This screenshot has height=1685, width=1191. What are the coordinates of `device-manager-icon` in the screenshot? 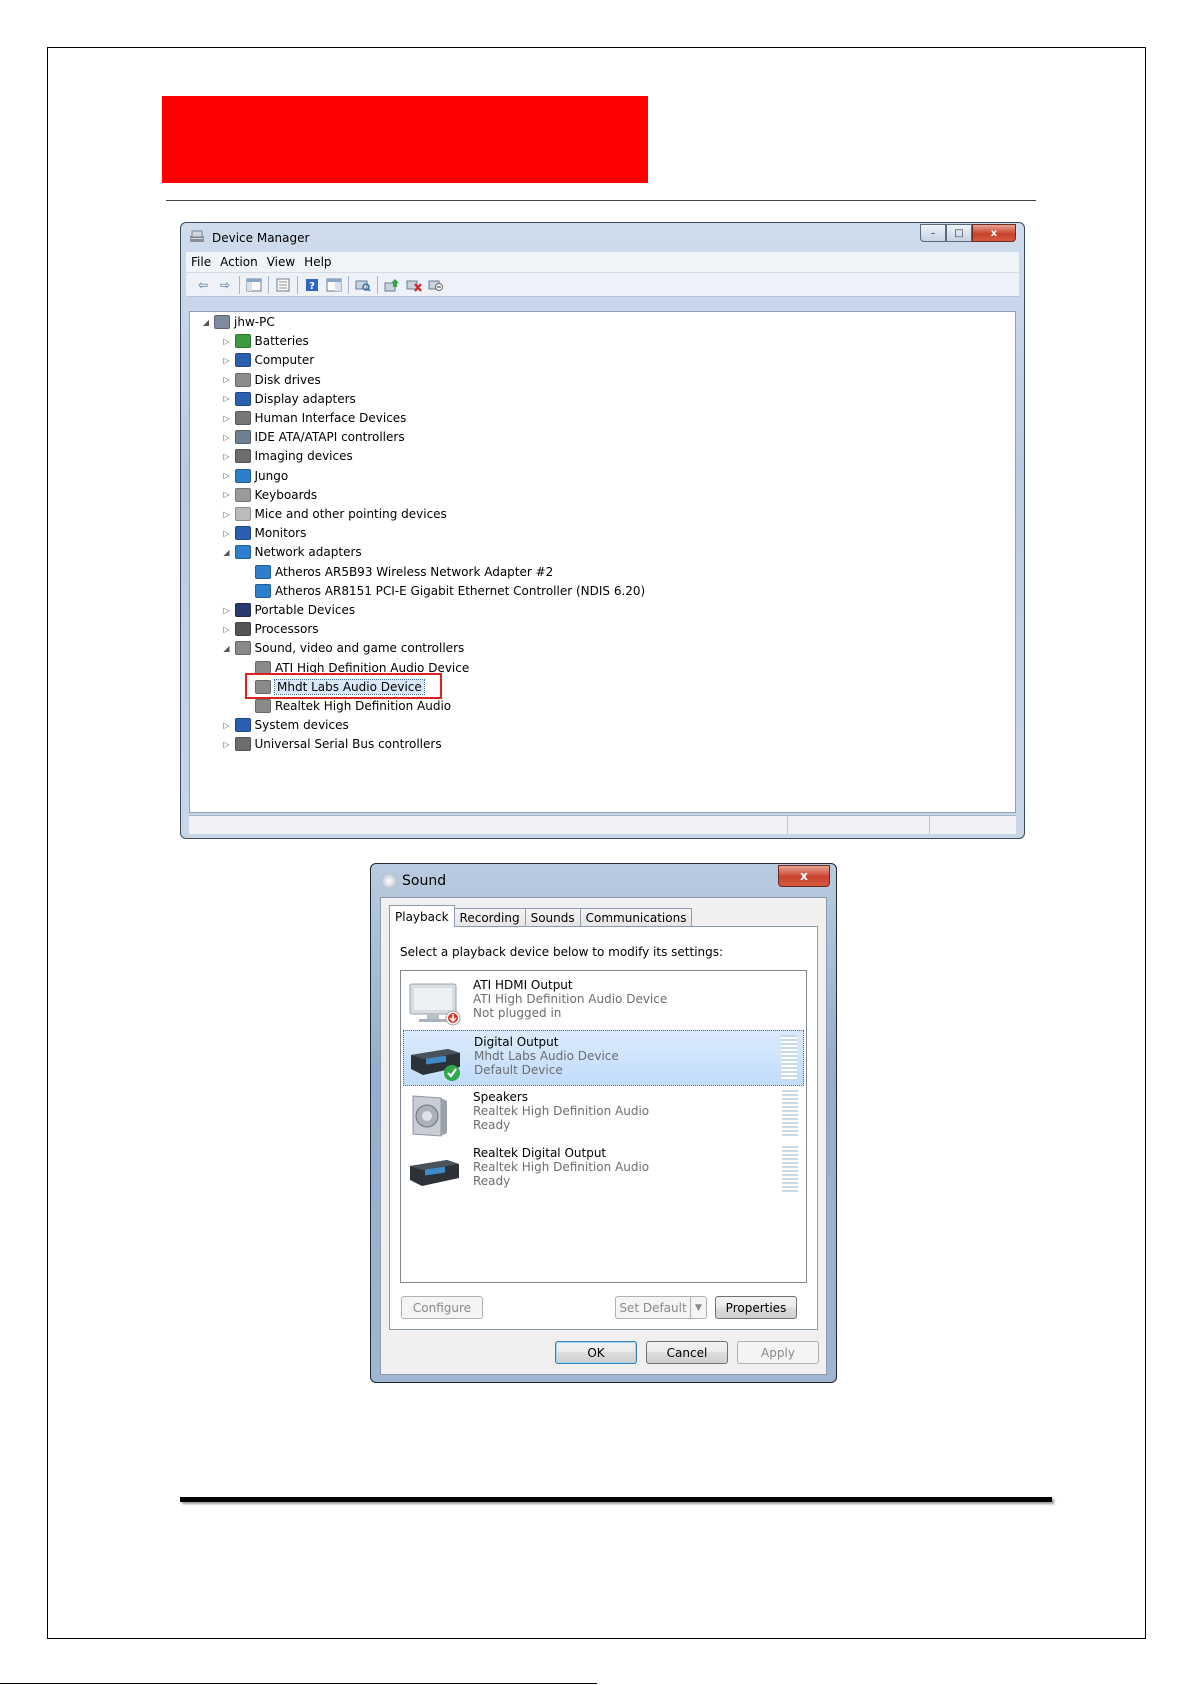 It's located at (197, 236).